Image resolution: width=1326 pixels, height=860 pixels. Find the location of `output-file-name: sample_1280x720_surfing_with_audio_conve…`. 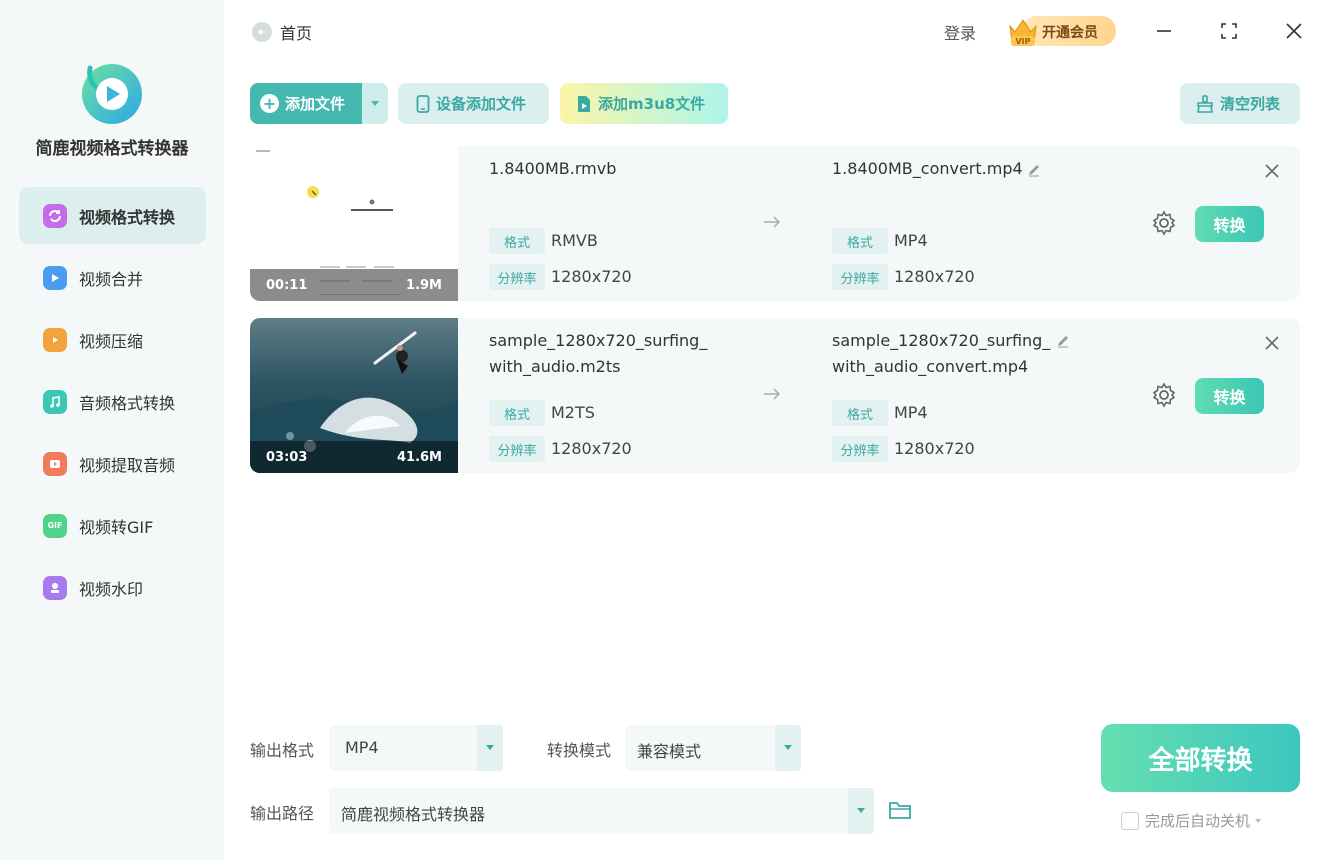

output-file-name: sample_1280x720_surfing_with_audio_conve… is located at coordinates (947, 354).